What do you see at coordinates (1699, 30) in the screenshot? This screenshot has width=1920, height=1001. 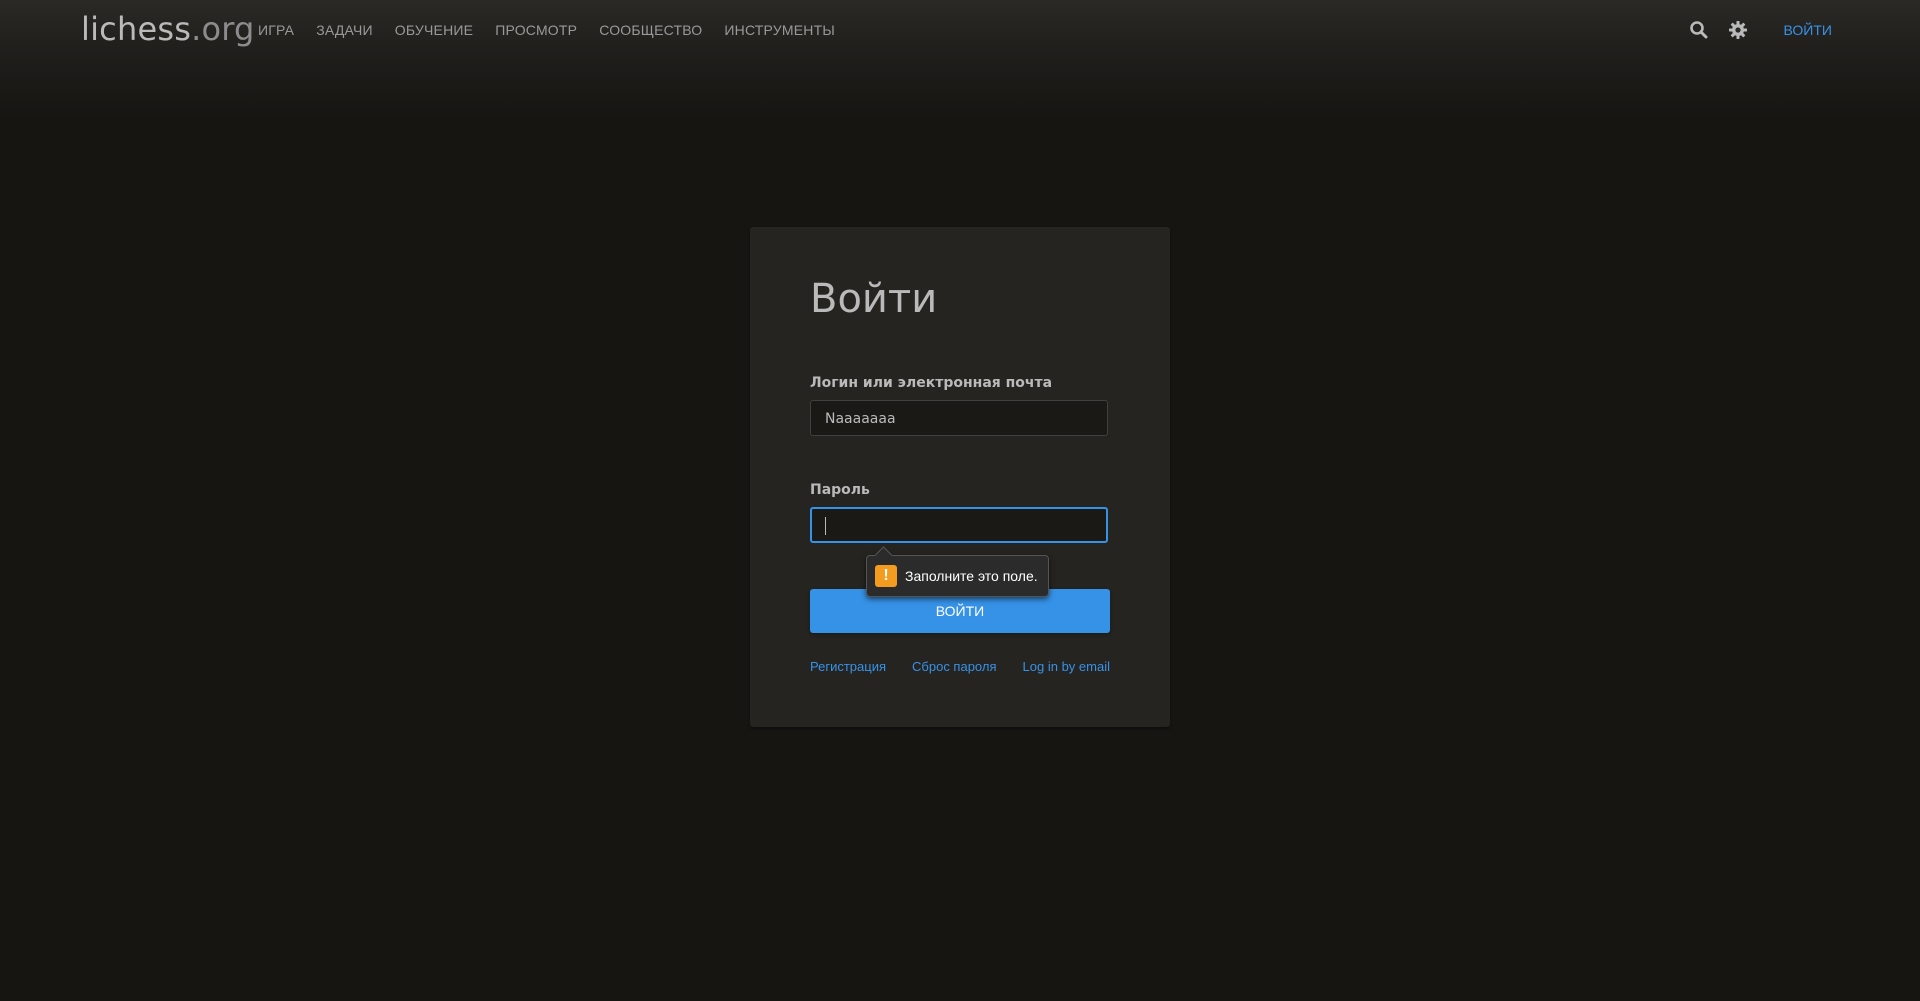 I see `search-icon` at bounding box center [1699, 30].